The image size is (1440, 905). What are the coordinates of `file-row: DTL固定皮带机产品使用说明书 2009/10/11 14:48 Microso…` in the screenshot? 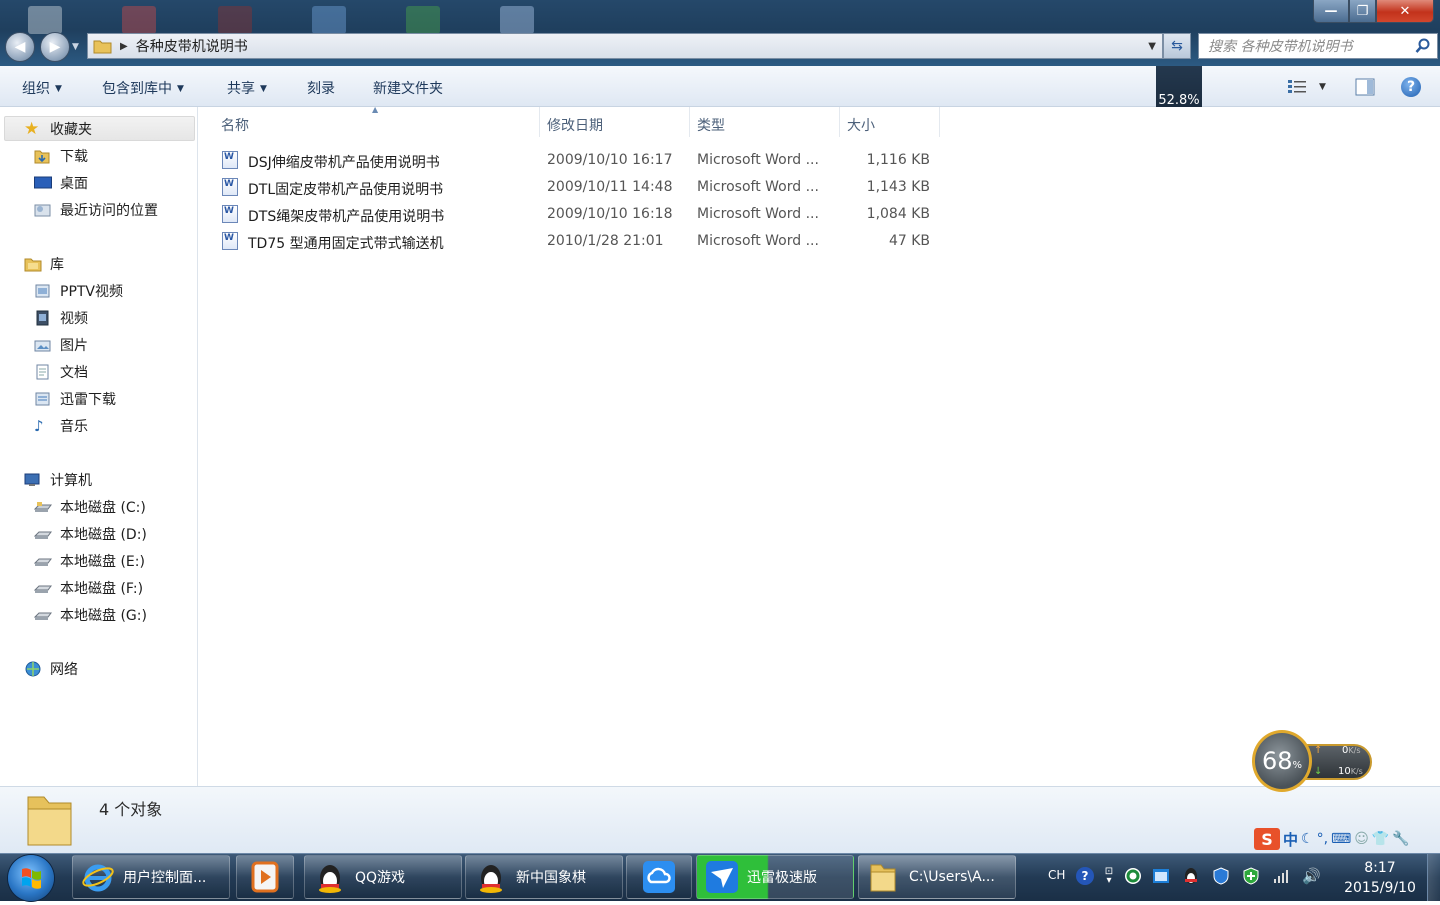 It's located at (580, 188).